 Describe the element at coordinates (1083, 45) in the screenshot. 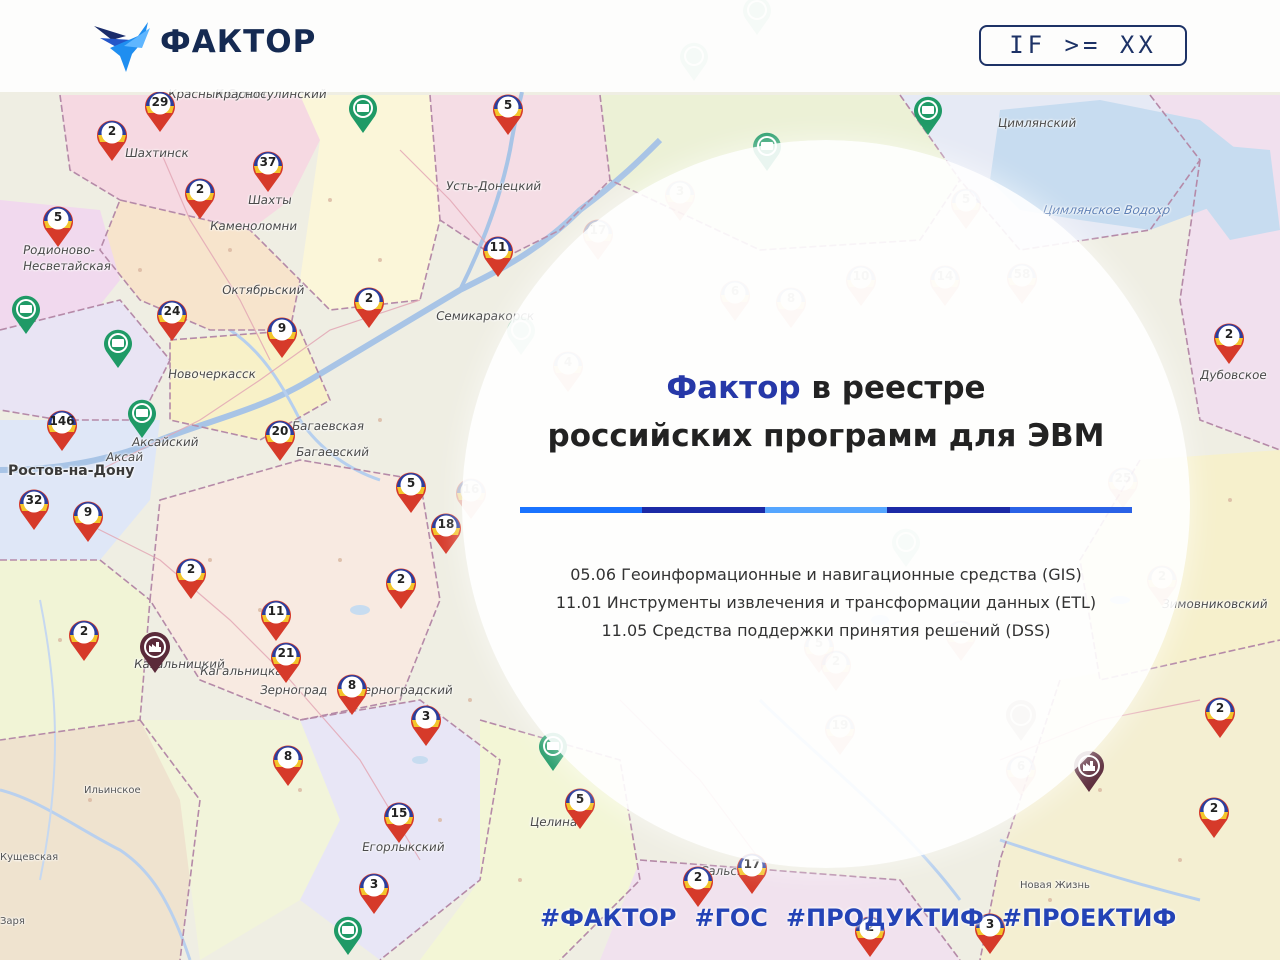

I see `partner-logo: IF >= XX` at that location.